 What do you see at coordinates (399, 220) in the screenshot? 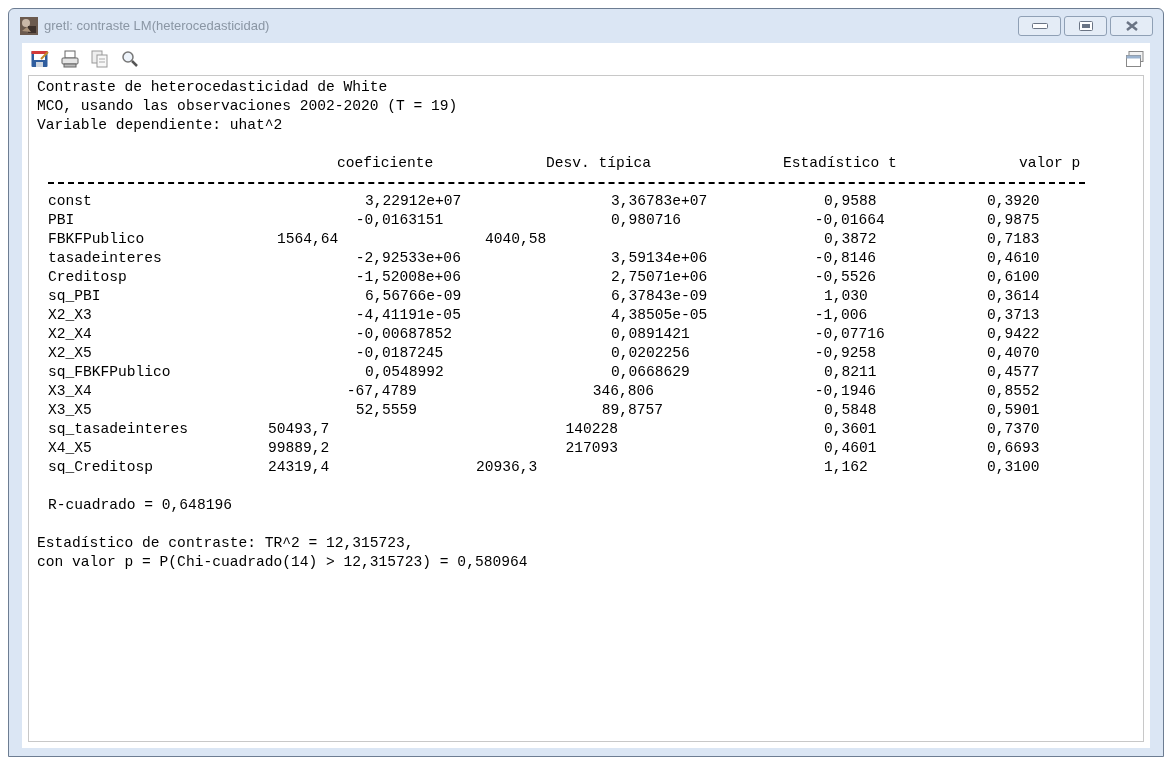
I see `table-cell: -0,0163151` at bounding box center [399, 220].